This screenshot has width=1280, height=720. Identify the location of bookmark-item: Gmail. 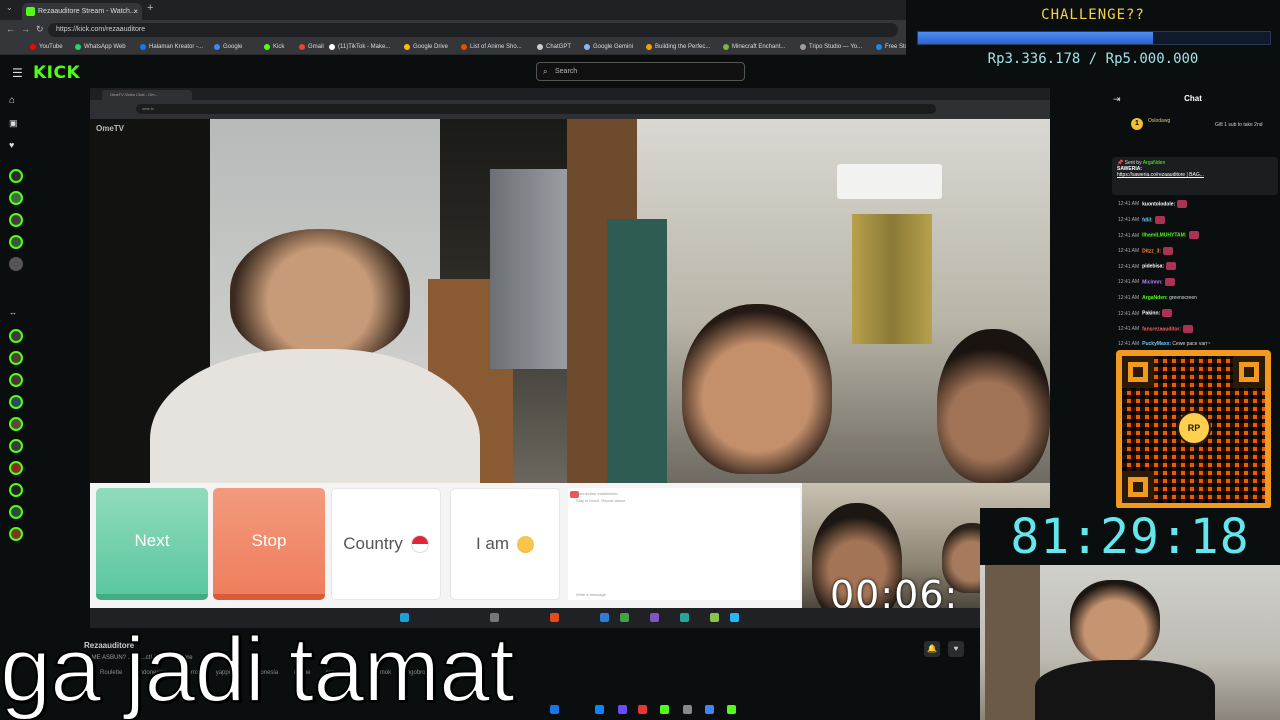
(311, 47).